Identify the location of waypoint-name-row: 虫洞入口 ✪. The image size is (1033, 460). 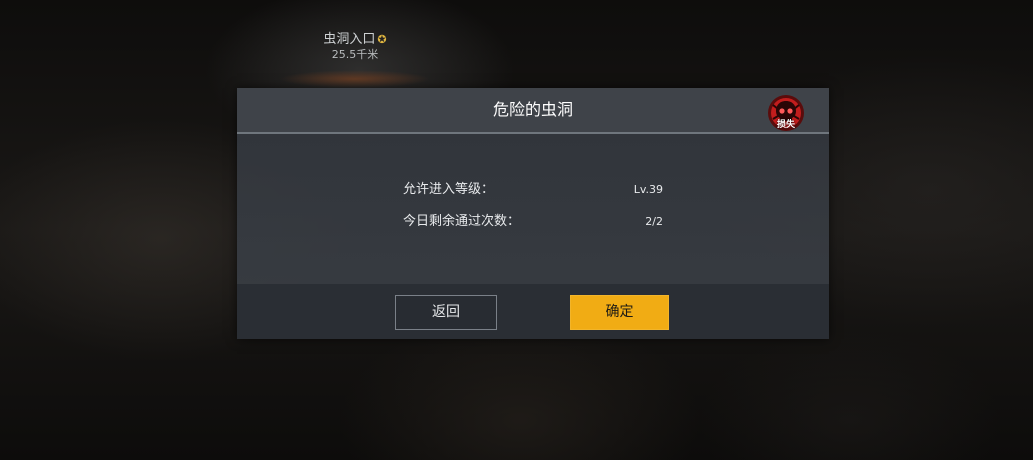
(355, 40).